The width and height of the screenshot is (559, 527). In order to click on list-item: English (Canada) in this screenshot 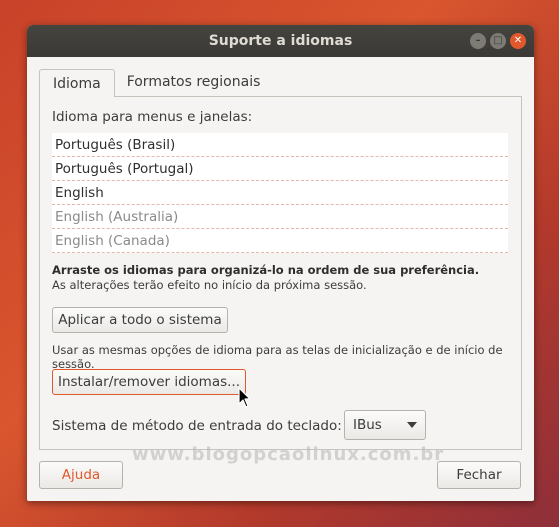, I will do `click(280, 241)`.